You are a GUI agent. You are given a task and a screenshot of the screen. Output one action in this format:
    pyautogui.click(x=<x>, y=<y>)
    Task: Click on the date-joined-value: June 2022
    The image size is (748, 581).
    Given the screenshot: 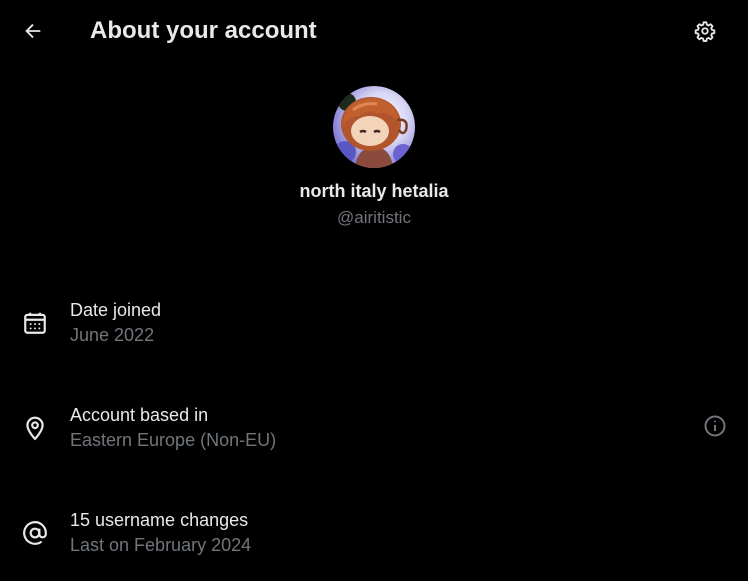 What is the action you would take?
    pyautogui.click(x=112, y=335)
    